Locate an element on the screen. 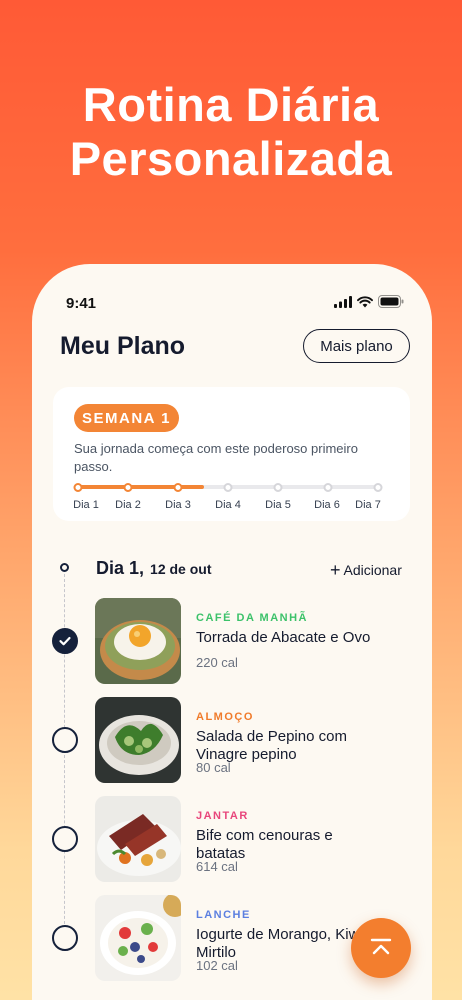 The image size is (462, 1000). more-plan-button: Mais plano is located at coordinates (356, 346).